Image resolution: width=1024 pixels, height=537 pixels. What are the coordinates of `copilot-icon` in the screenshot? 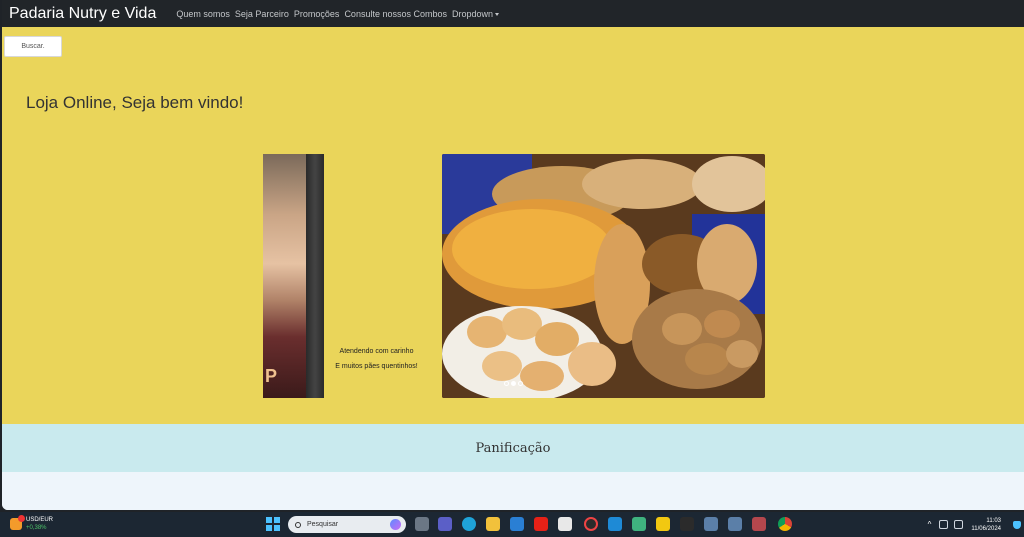 It's located at (395, 524).